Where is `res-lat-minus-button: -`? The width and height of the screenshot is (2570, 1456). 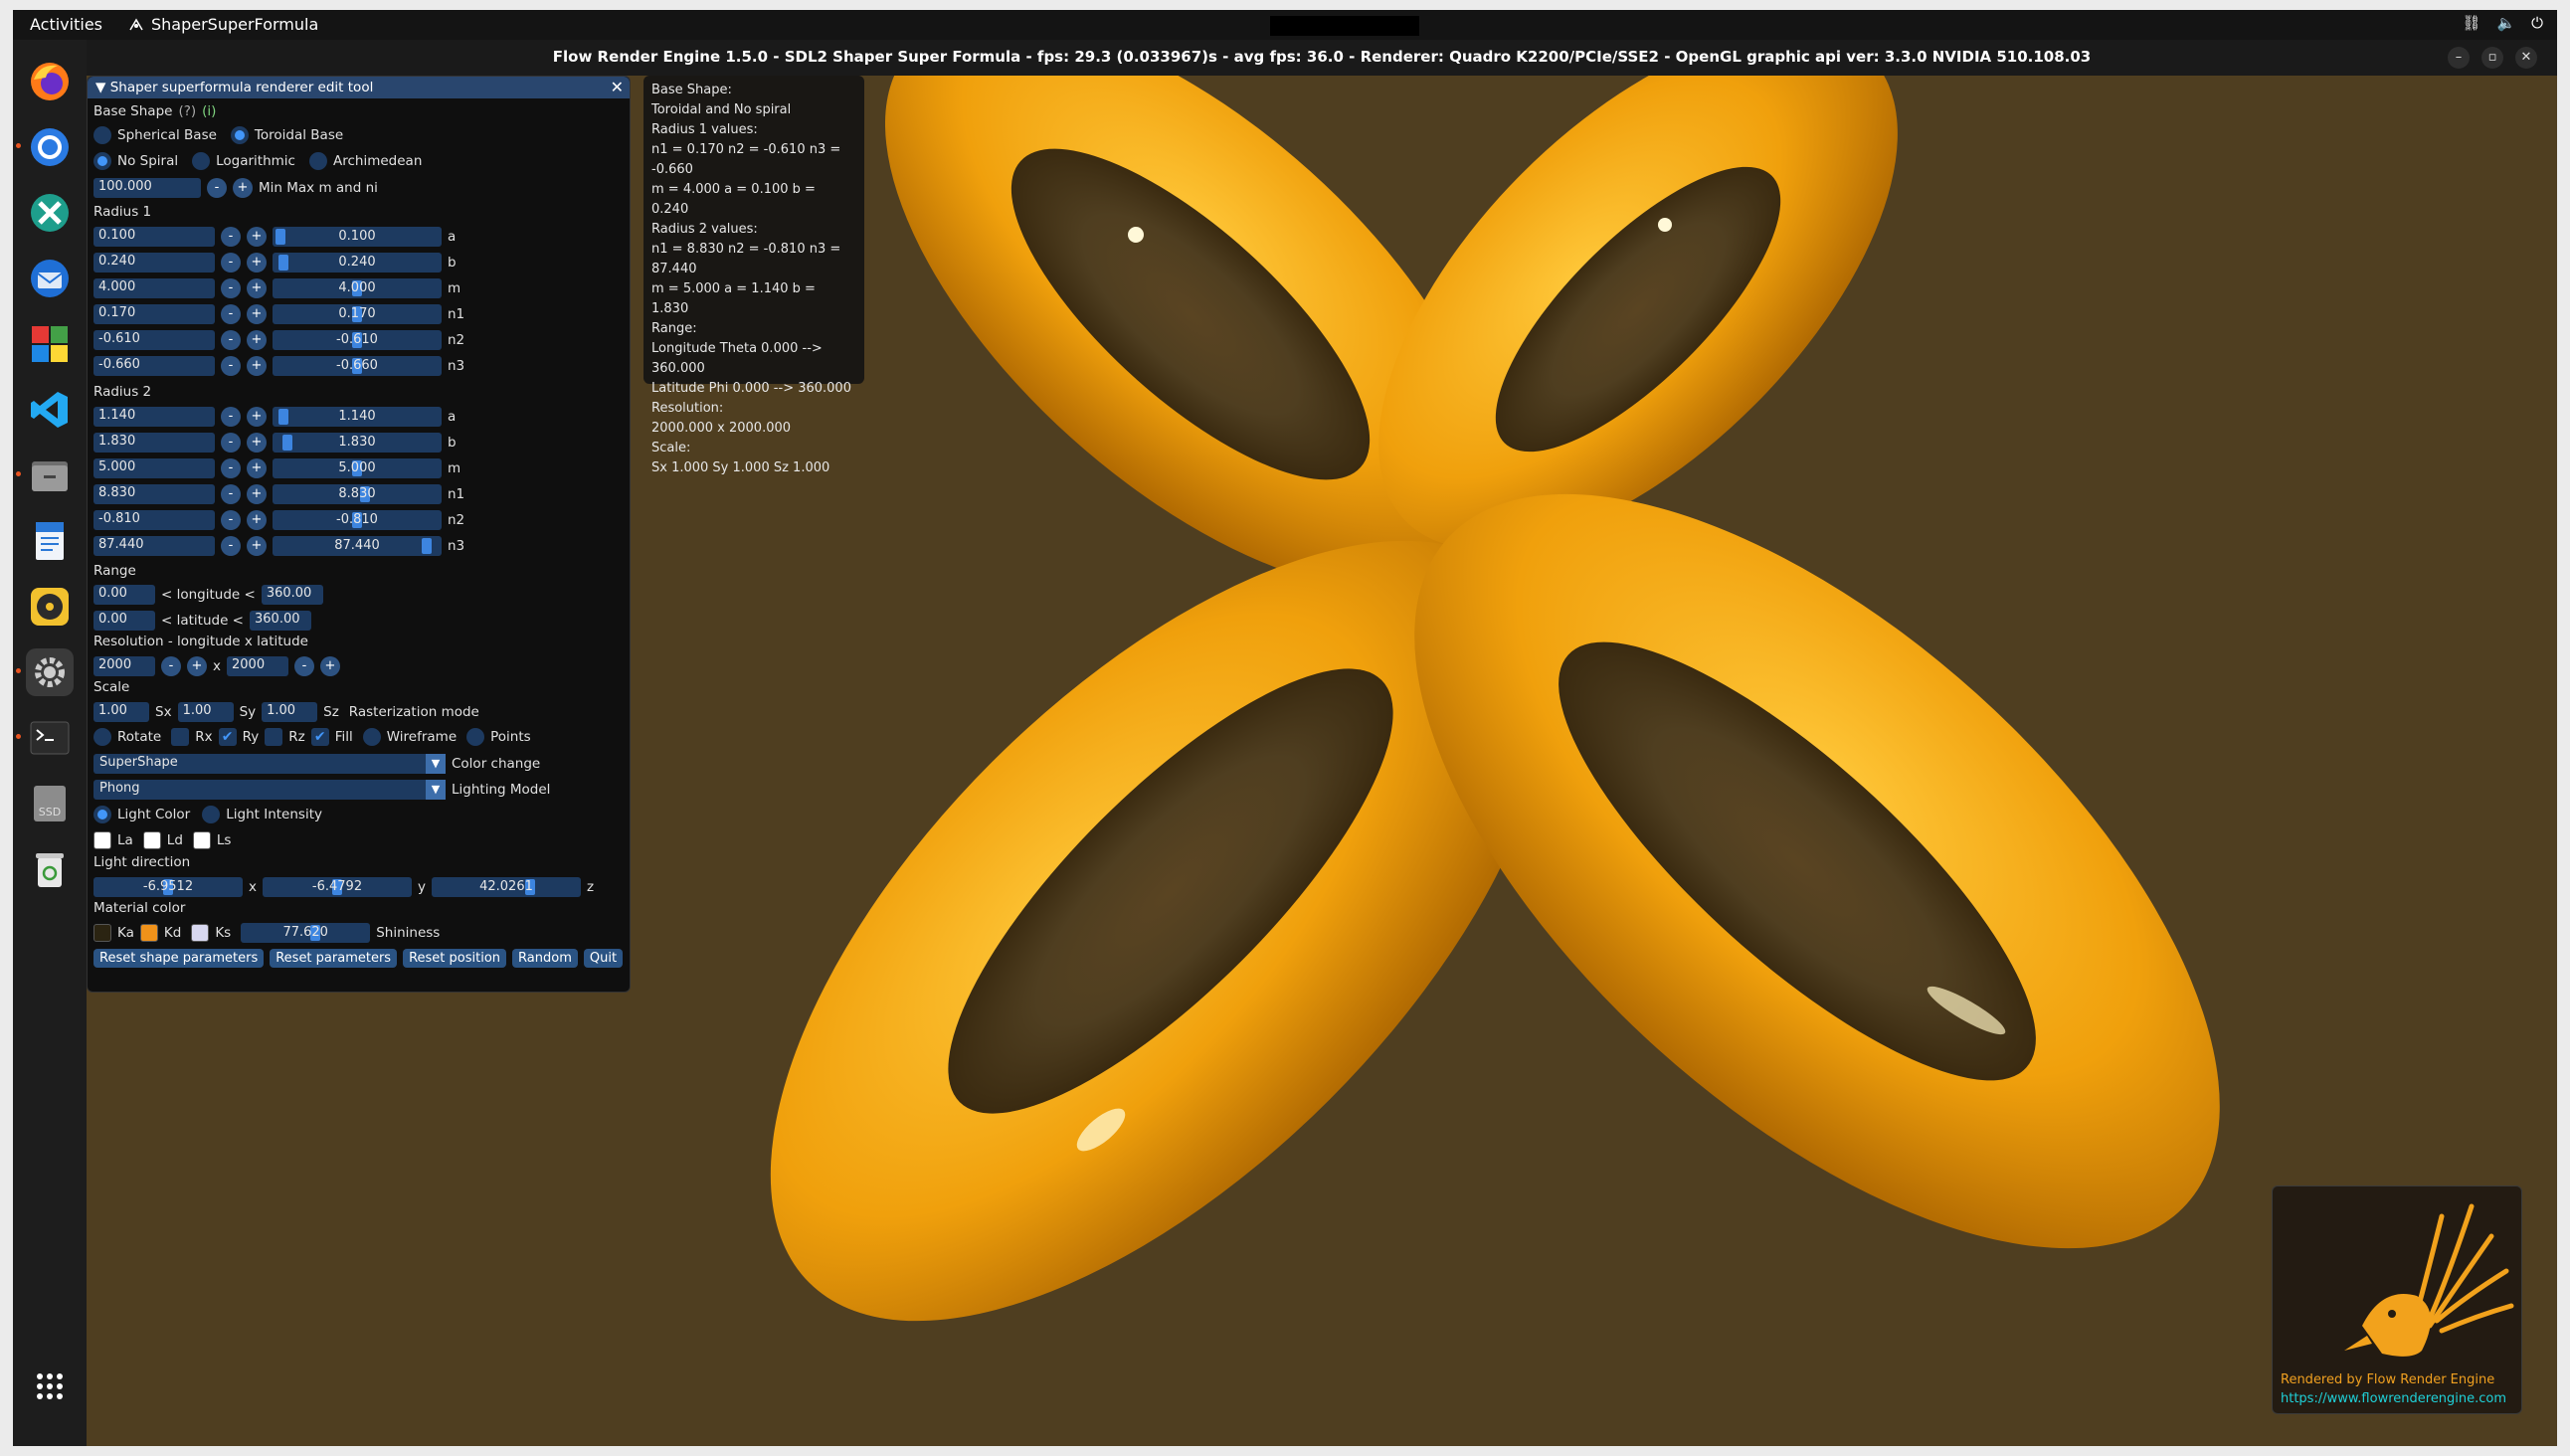 res-lat-minus-button: - is located at coordinates (304, 666).